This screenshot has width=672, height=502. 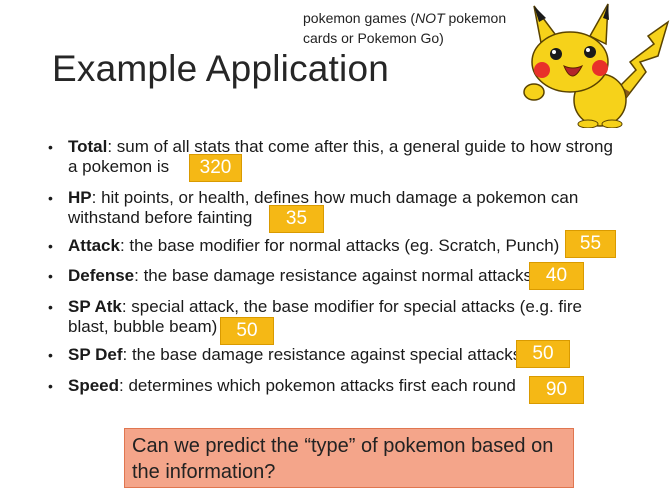 What do you see at coordinates (160, 217) in the screenshot?
I see `list-item-line2: withstand before fainting` at bounding box center [160, 217].